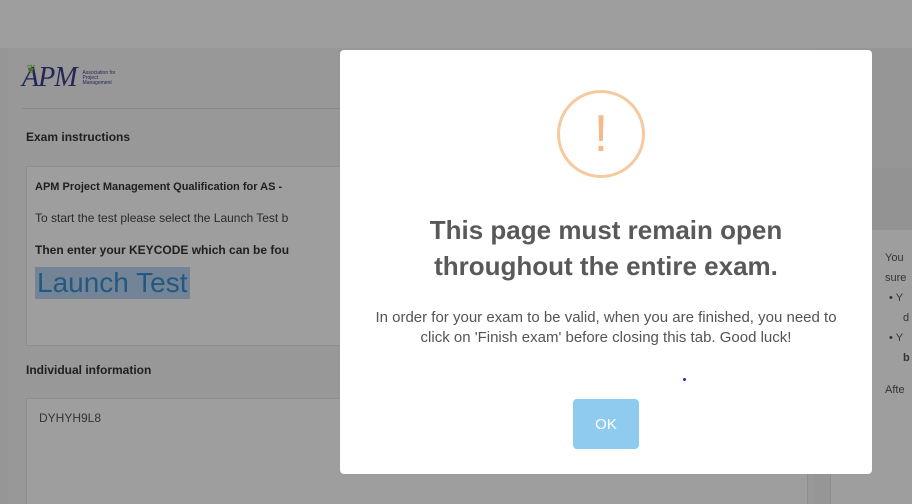 The image size is (912, 504). What do you see at coordinates (601, 134) in the screenshot?
I see `exclamation-icon: !` at bounding box center [601, 134].